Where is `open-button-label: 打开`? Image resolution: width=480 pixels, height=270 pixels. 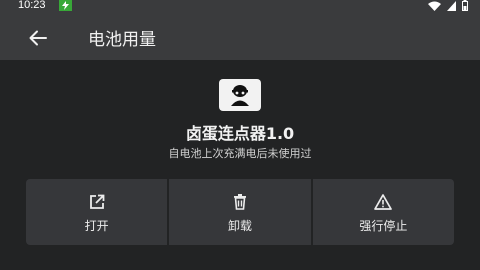 open-button-label: 打开 is located at coordinates (96, 226).